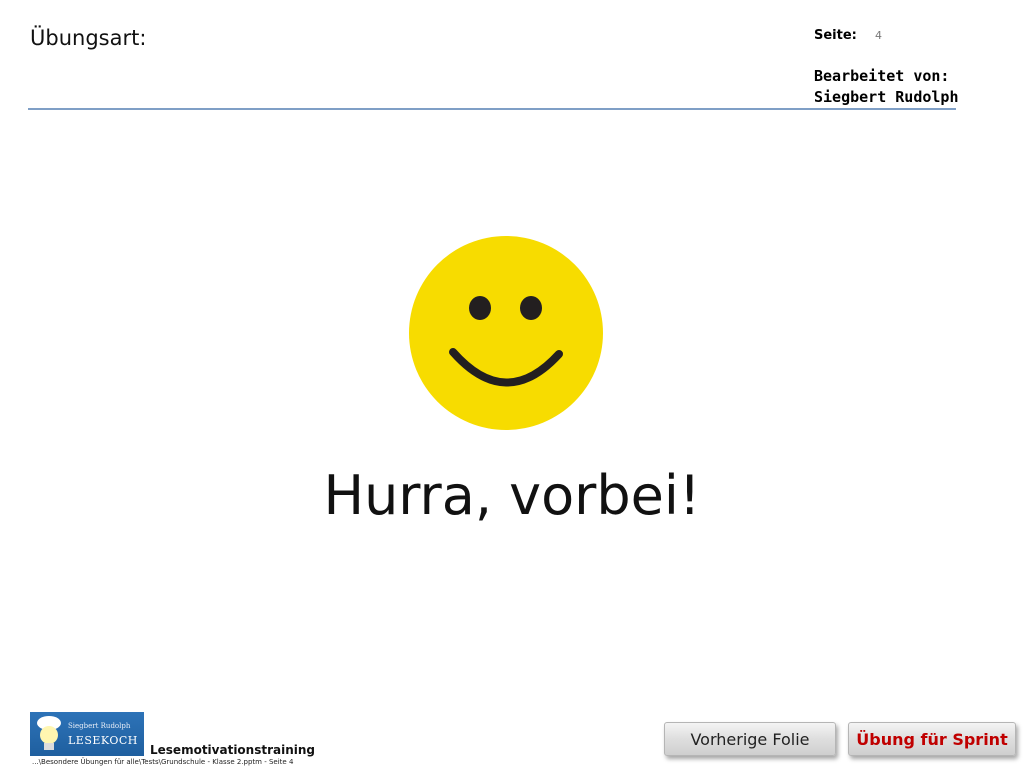 This screenshot has height=768, width=1024. What do you see at coordinates (878, 35) in the screenshot?
I see `page-number: 4` at bounding box center [878, 35].